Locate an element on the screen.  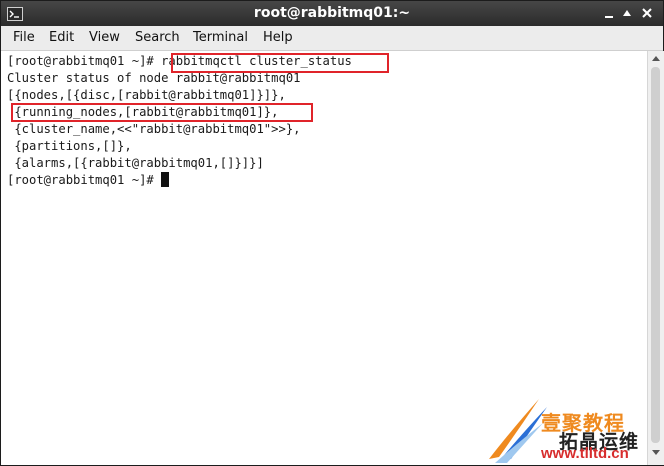
menu-help: Help is located at coordinates (278, 37).